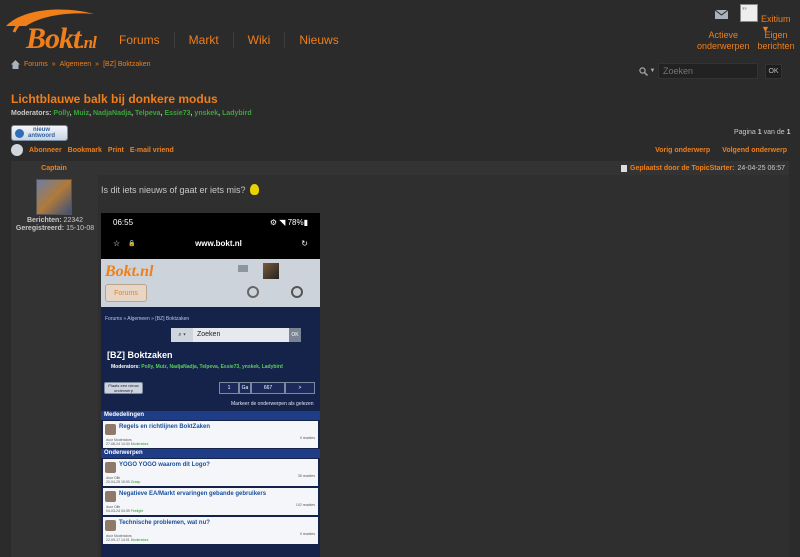 This screenshot has height=557, width=800. Describe the element at coordinates (206, 113) in the screenshot. I see `moderator-link: ynskek` at that location.